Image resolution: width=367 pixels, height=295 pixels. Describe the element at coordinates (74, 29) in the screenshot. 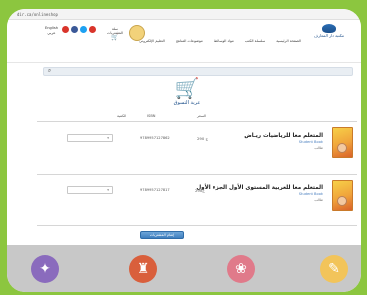

I see `facebook-icon` at that location.